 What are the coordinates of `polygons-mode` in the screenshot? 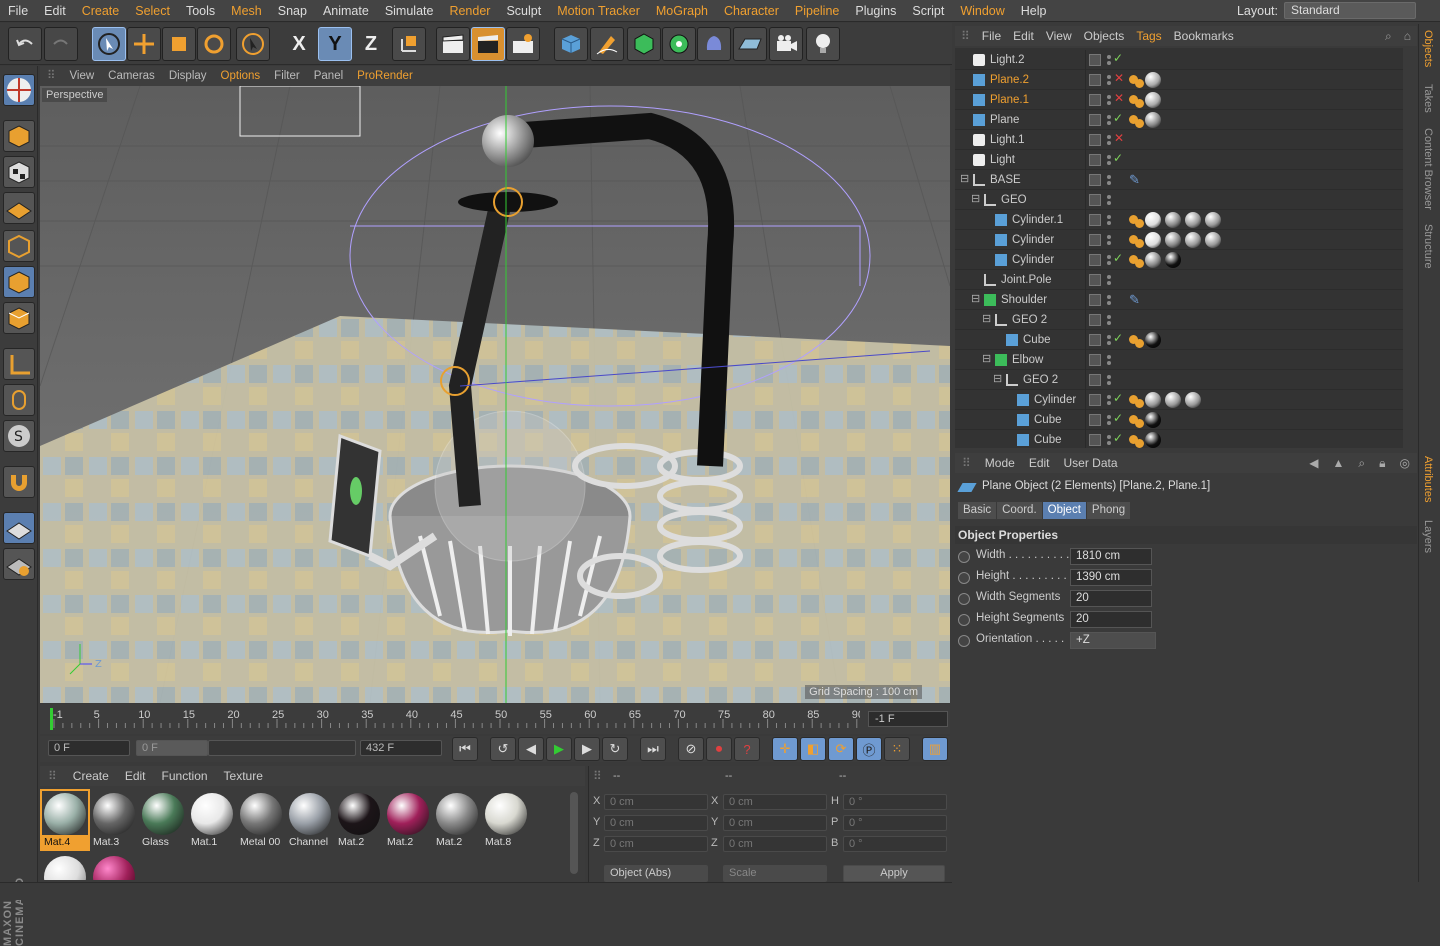 It's located at (19, 318).